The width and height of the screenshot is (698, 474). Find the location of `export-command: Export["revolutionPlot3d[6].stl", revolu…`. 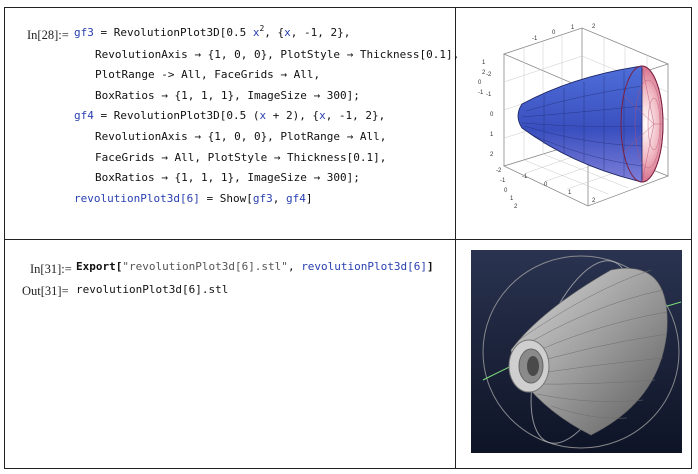

export-command: Export["revolutionPlot3d[6].stl", revolu… is located at coordinates (255, 267).